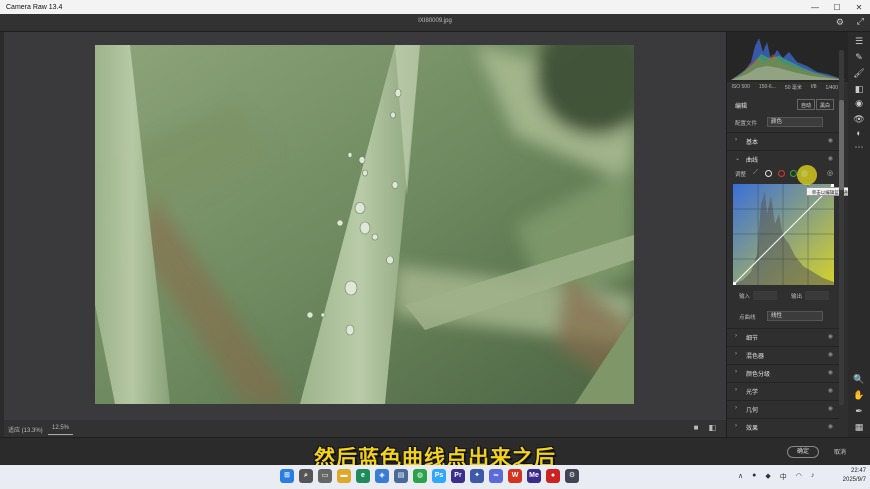 The width and height of the screenshot is (870, 489). I want to click on bw-button: 黑白, so click(825, 104).